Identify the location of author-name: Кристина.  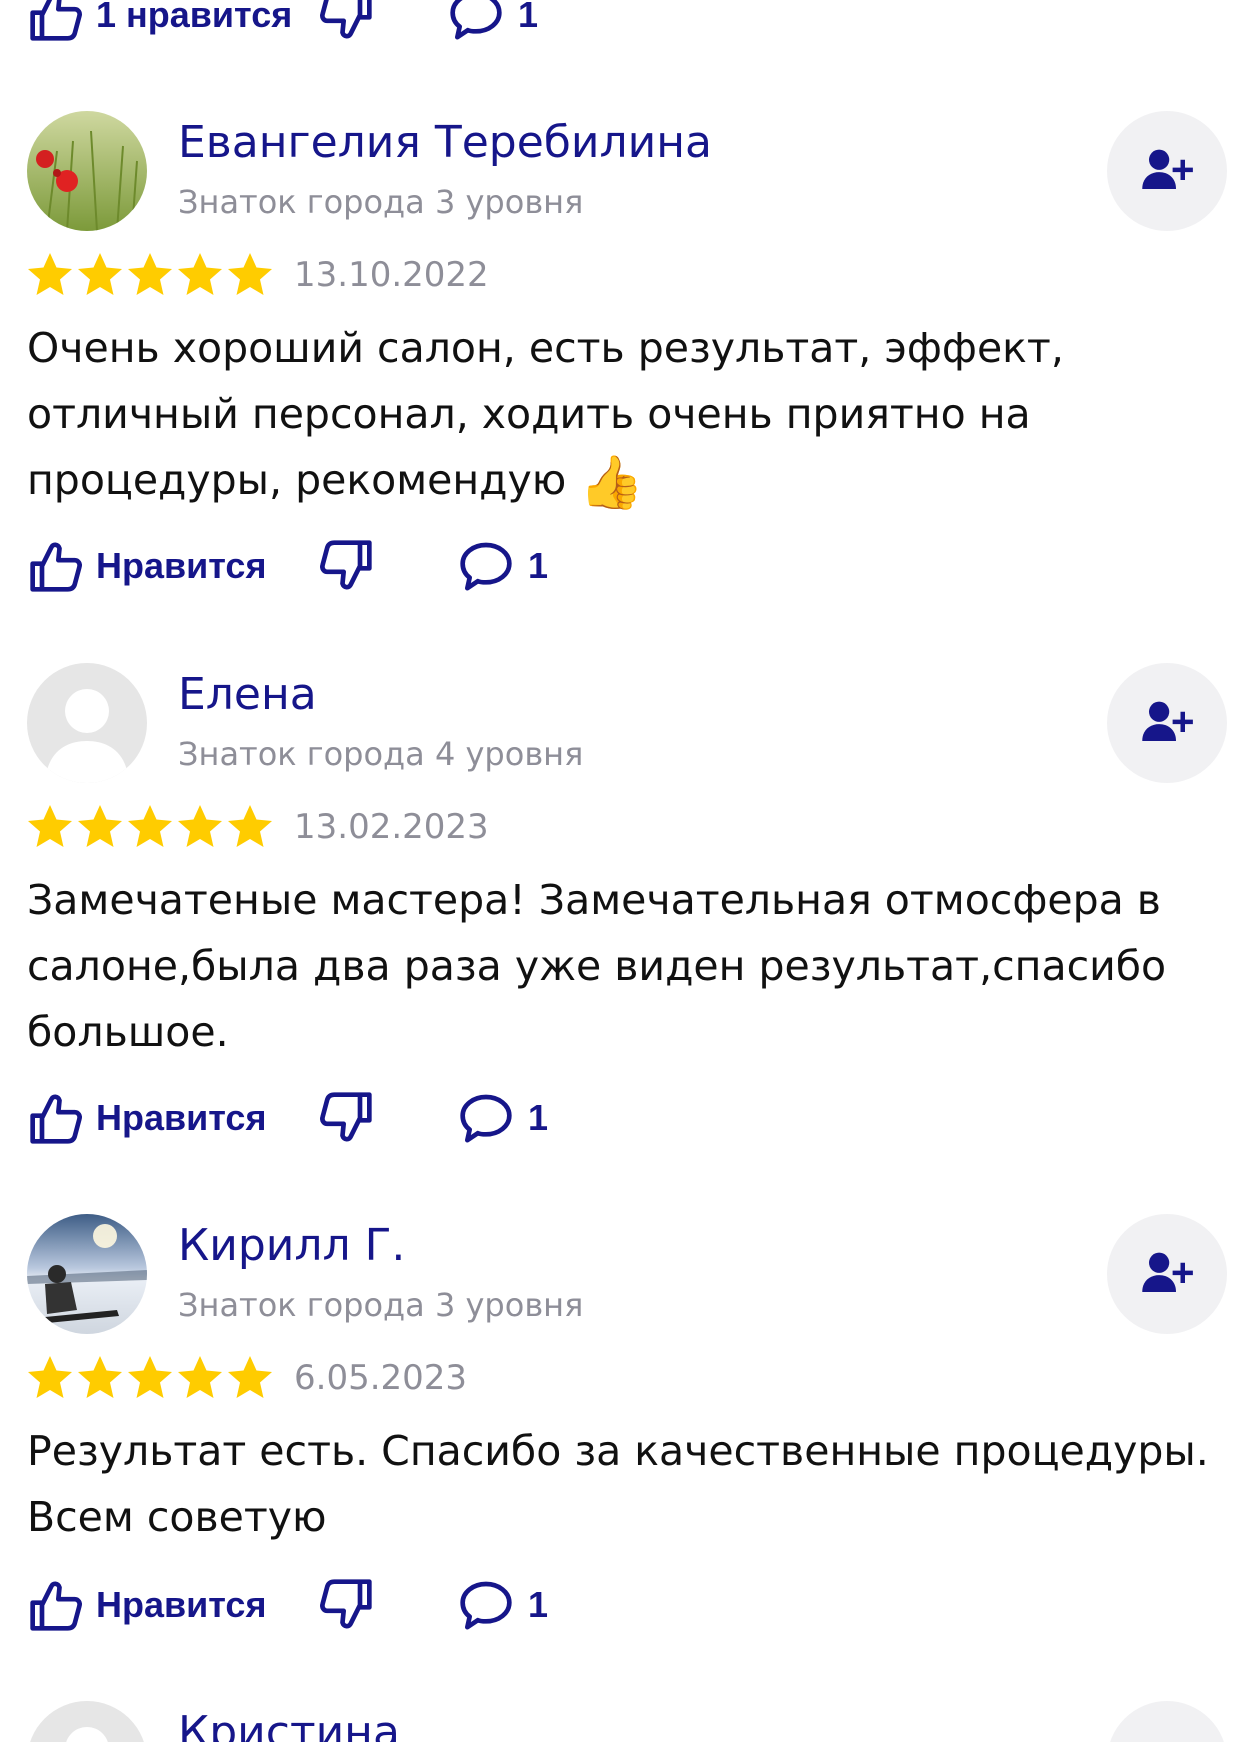
(289, 1724).